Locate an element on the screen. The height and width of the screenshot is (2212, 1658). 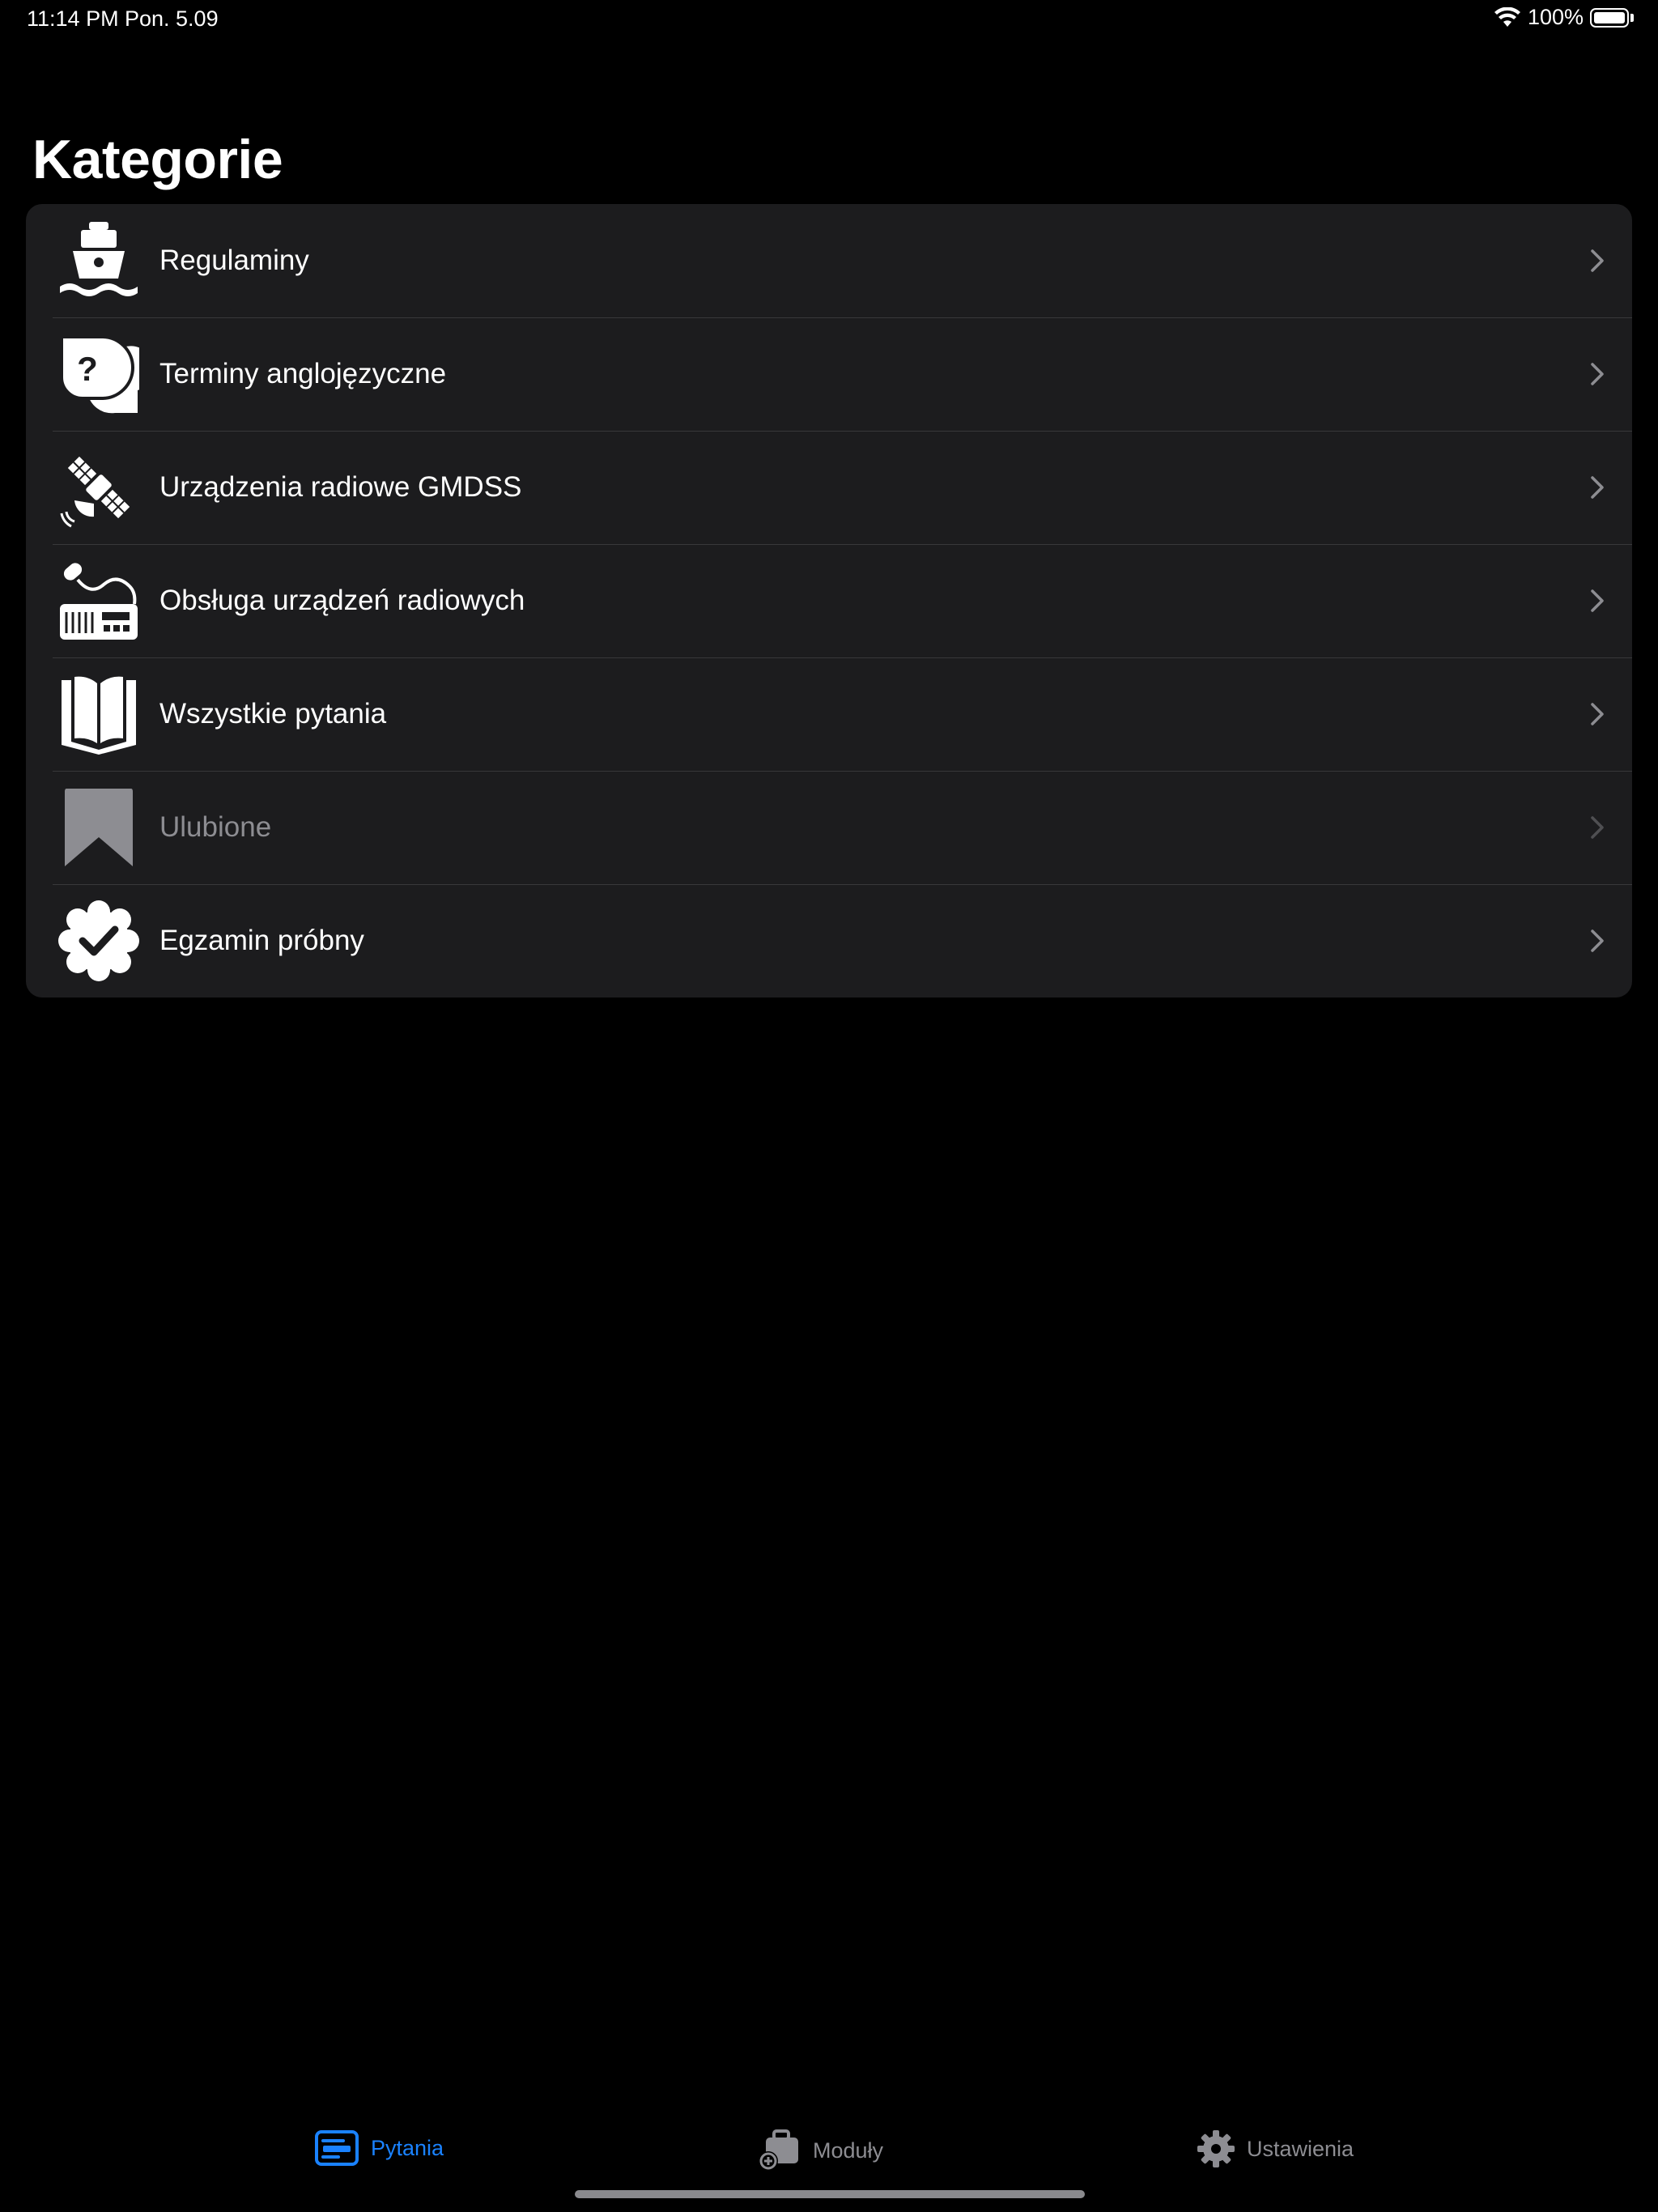
status-indicators: 100% is located at coordinates (1564, 18).